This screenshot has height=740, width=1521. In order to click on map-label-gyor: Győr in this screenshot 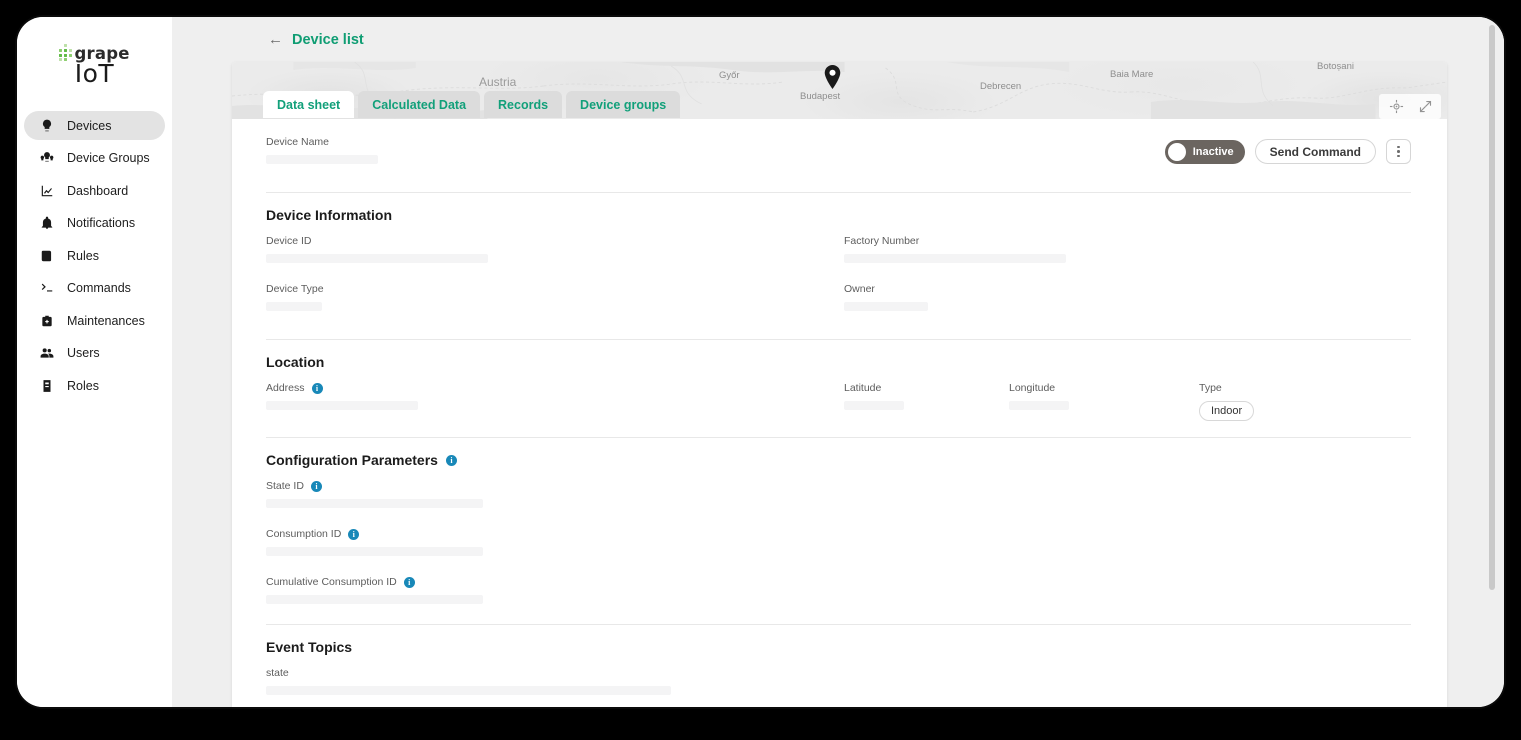, I will do `click(729, 75)`.